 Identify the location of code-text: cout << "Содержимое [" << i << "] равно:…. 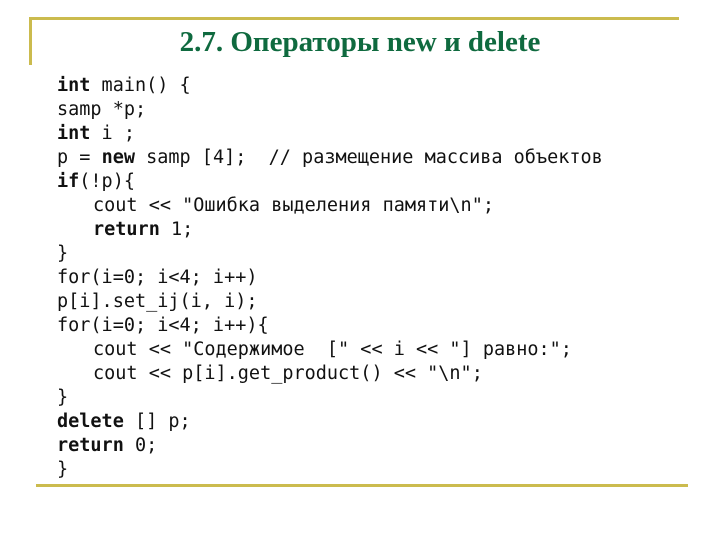
(332, 349).